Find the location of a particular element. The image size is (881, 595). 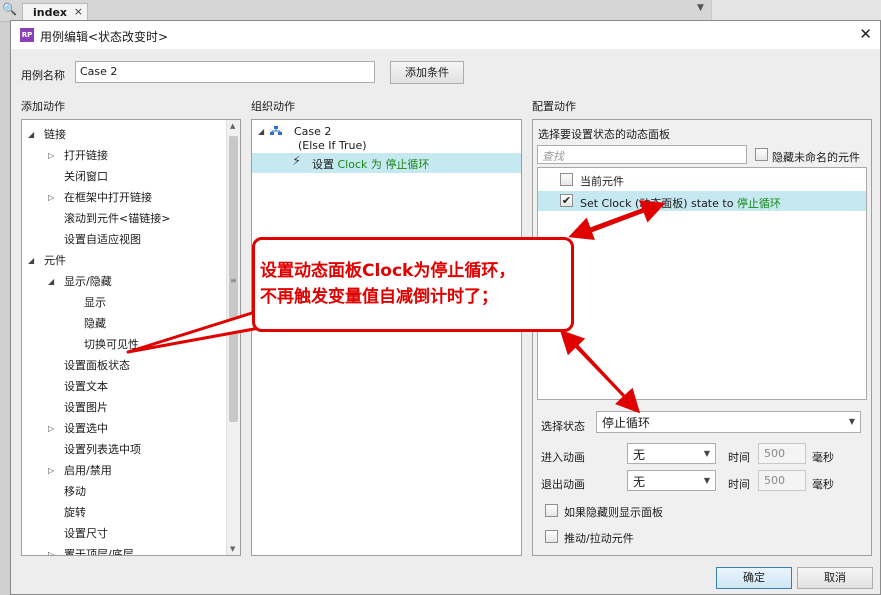

tree-item: 隐藏 is located at coordinates (122, 323).